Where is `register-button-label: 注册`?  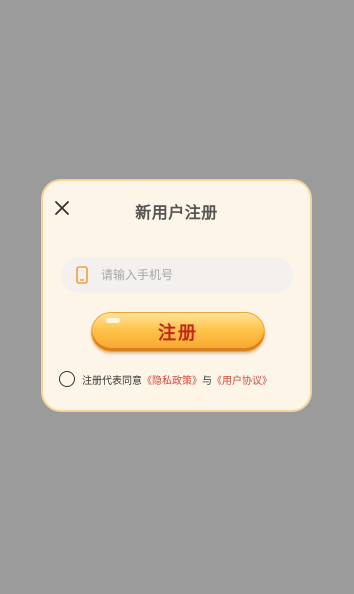
register-button-label: 注册 is located at coordinates (178, 333).